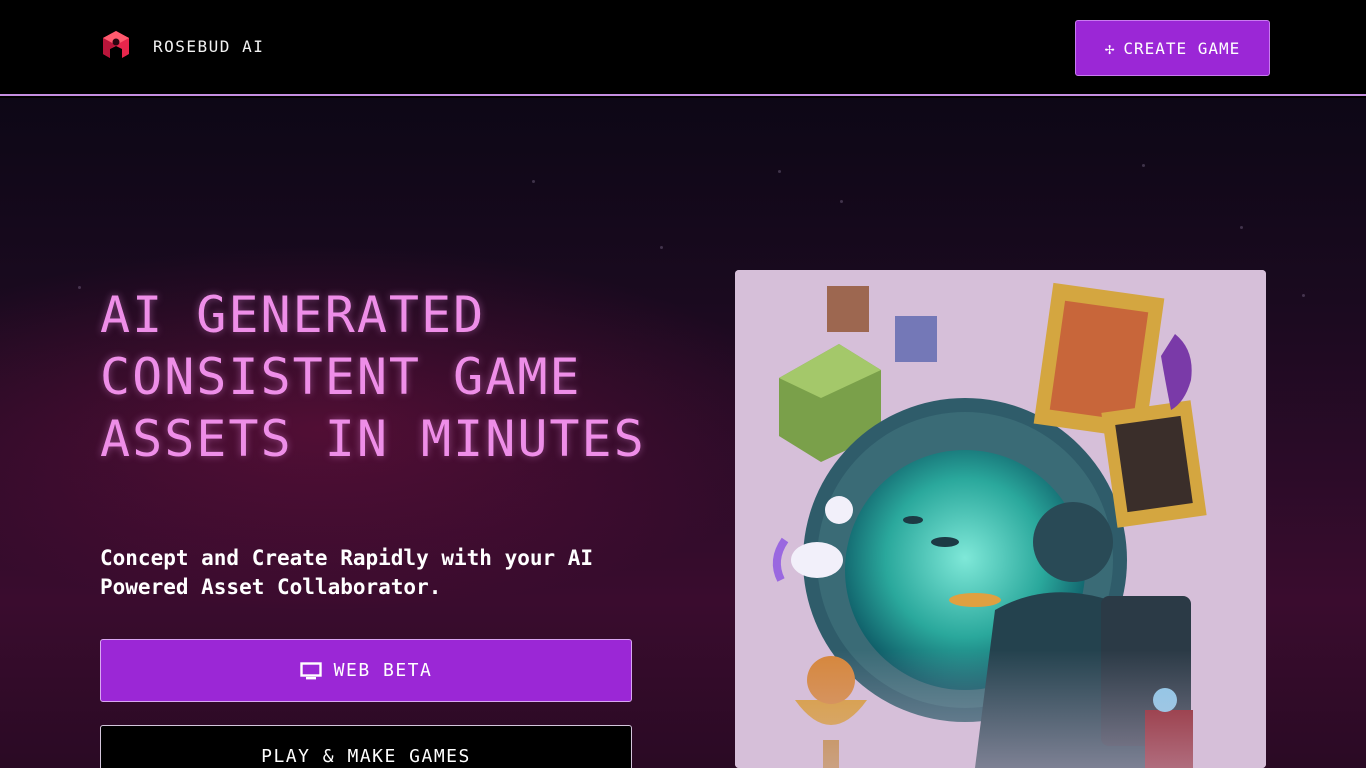 The height and width of the screenshot is (768, 1366). I want to click on rosebud-logo-icon, so click(116, 44).